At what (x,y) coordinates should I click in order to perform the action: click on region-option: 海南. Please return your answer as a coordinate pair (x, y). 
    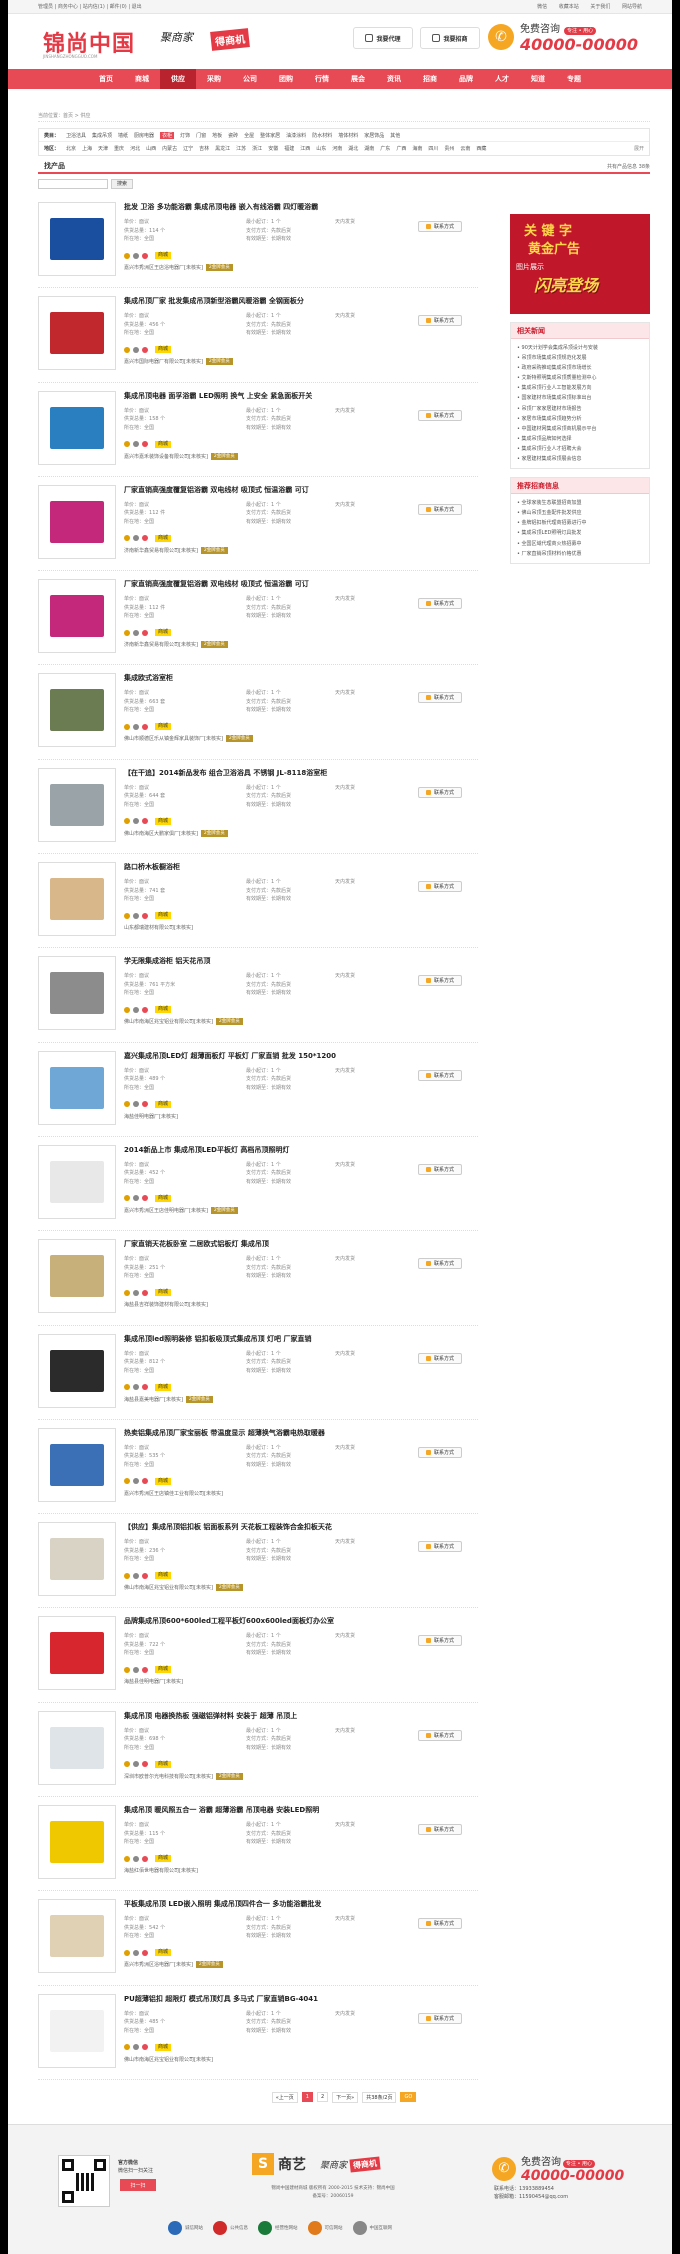
    Looking at the image, I should click on (417, 148).